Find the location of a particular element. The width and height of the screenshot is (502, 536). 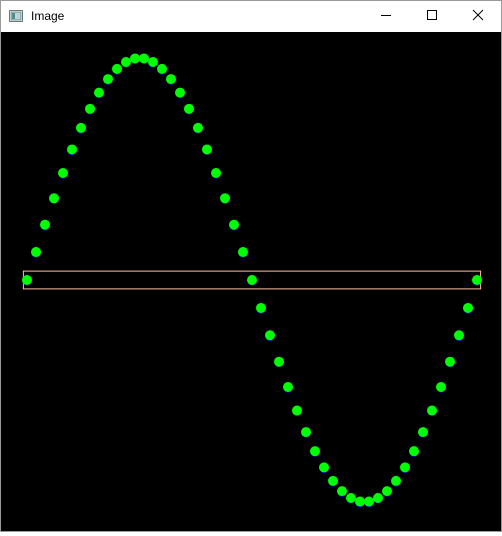

minimize-icon is located at coordinates (386, 17).